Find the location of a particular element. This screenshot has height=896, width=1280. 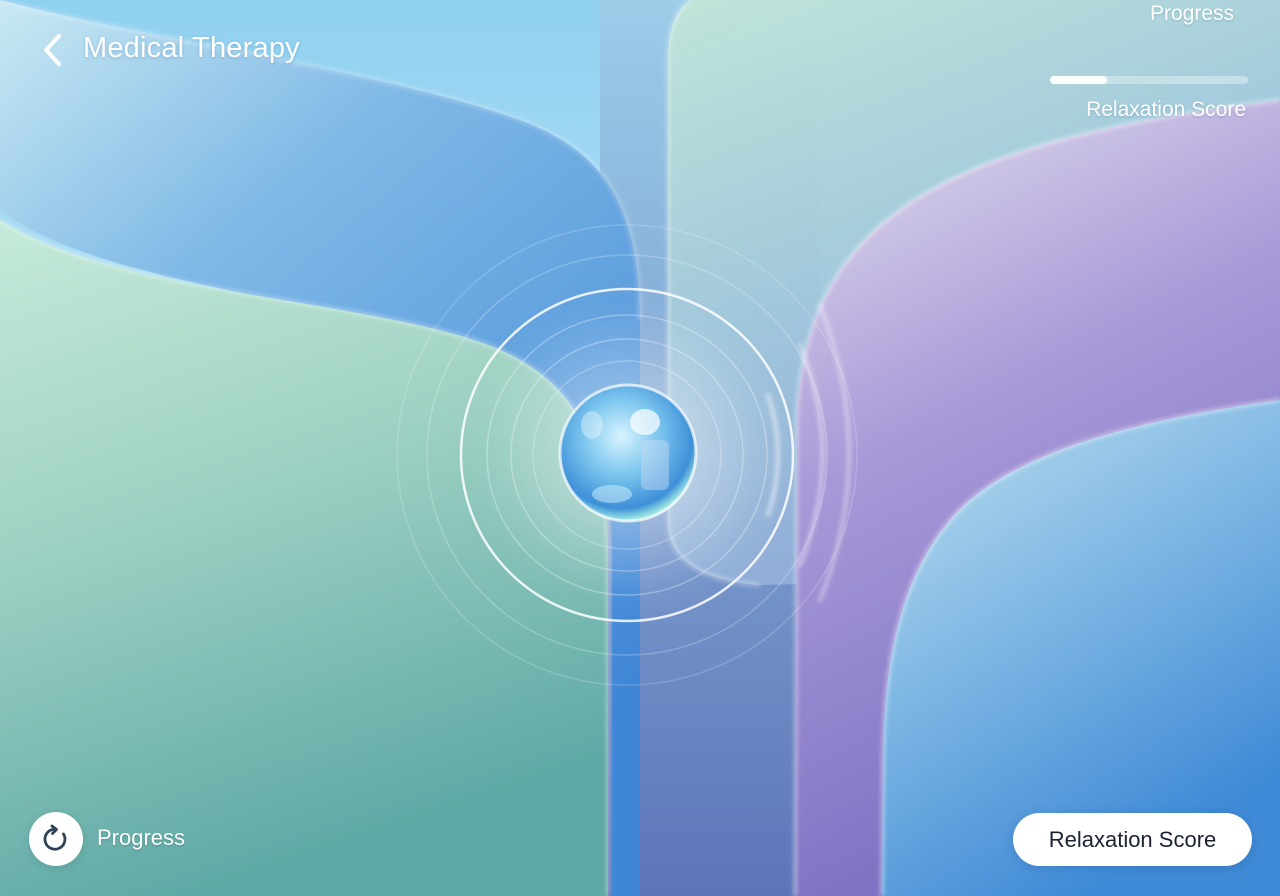

progress-bar is located at coordinates (1149, 80).